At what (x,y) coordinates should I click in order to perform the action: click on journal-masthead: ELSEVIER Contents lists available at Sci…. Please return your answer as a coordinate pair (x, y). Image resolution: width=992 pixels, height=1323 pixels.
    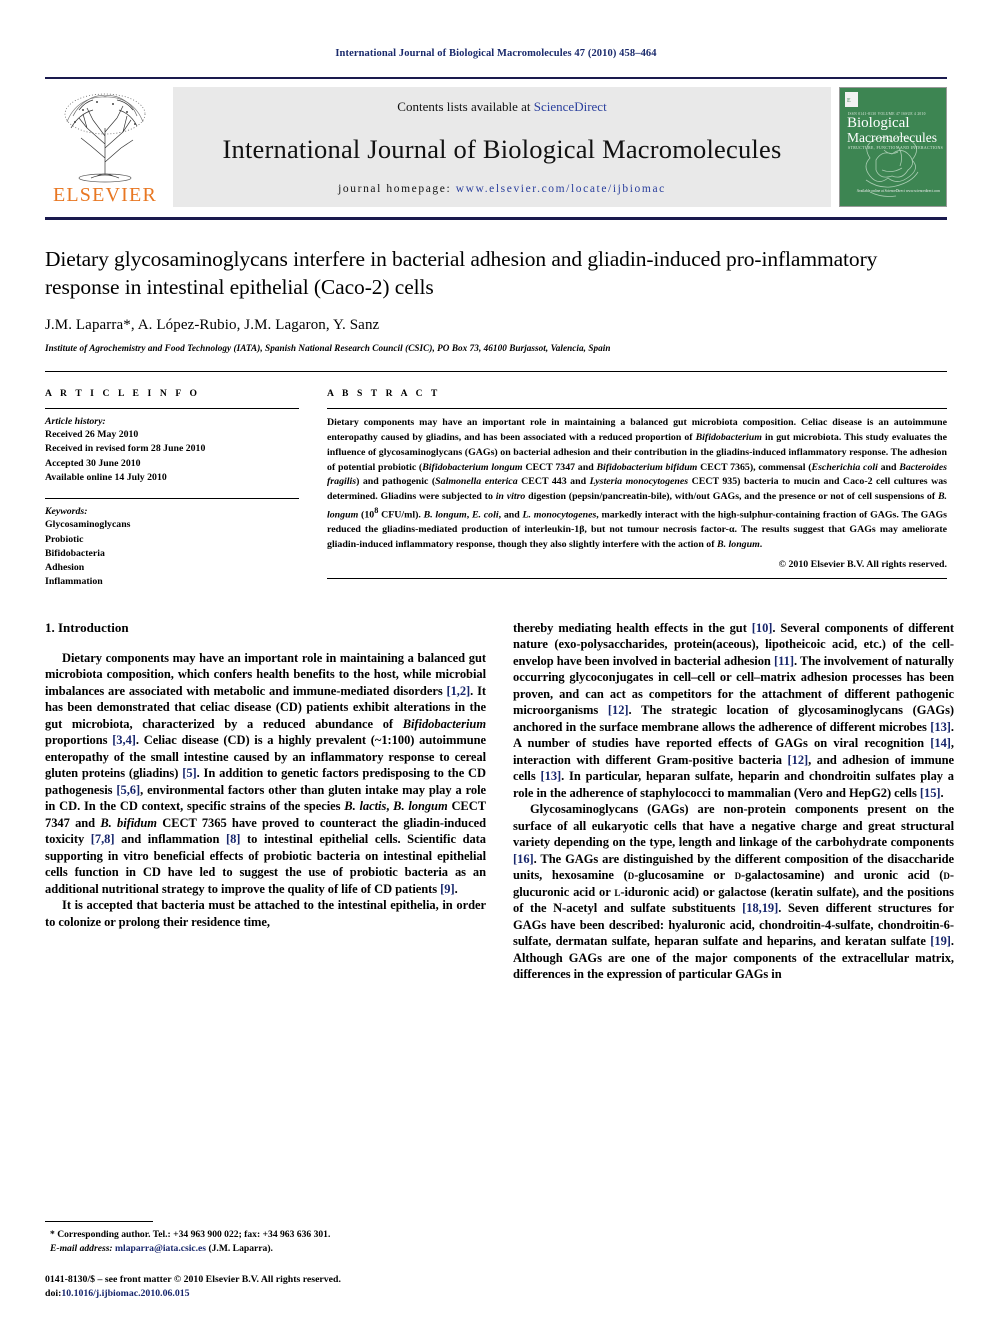
    Looking at the image, I should click on (496, 142).